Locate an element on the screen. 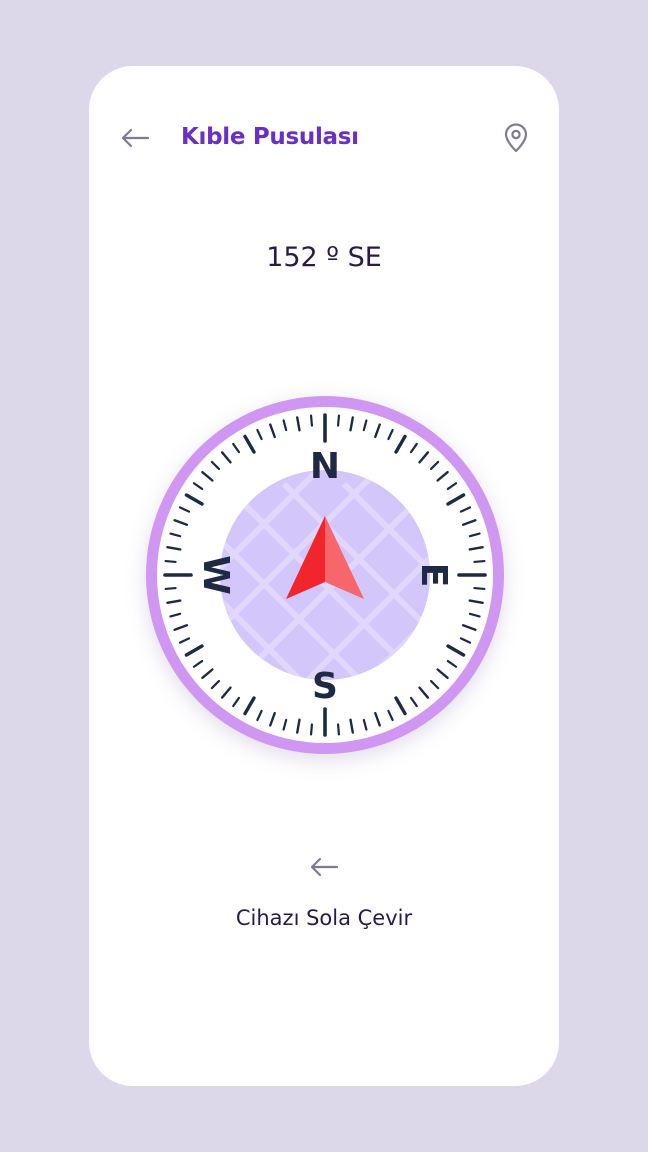 Image resolution: width=648 pixels, height=1152 pixels. cardinal-south: S is located at coordinates (325, 686).